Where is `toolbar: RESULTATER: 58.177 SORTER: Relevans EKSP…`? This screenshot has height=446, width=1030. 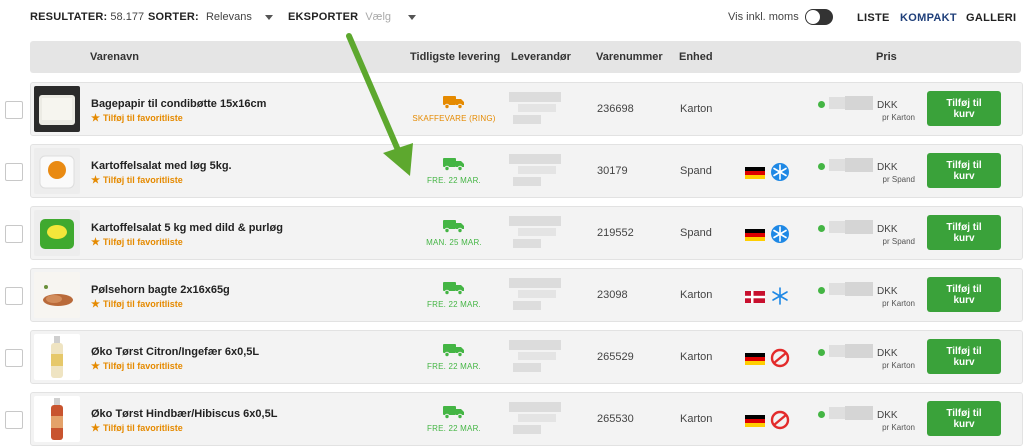
toolbar: RESULTATER: 58.177 SORTER: Relevans EKSP… is located at coordinates (515, 18).